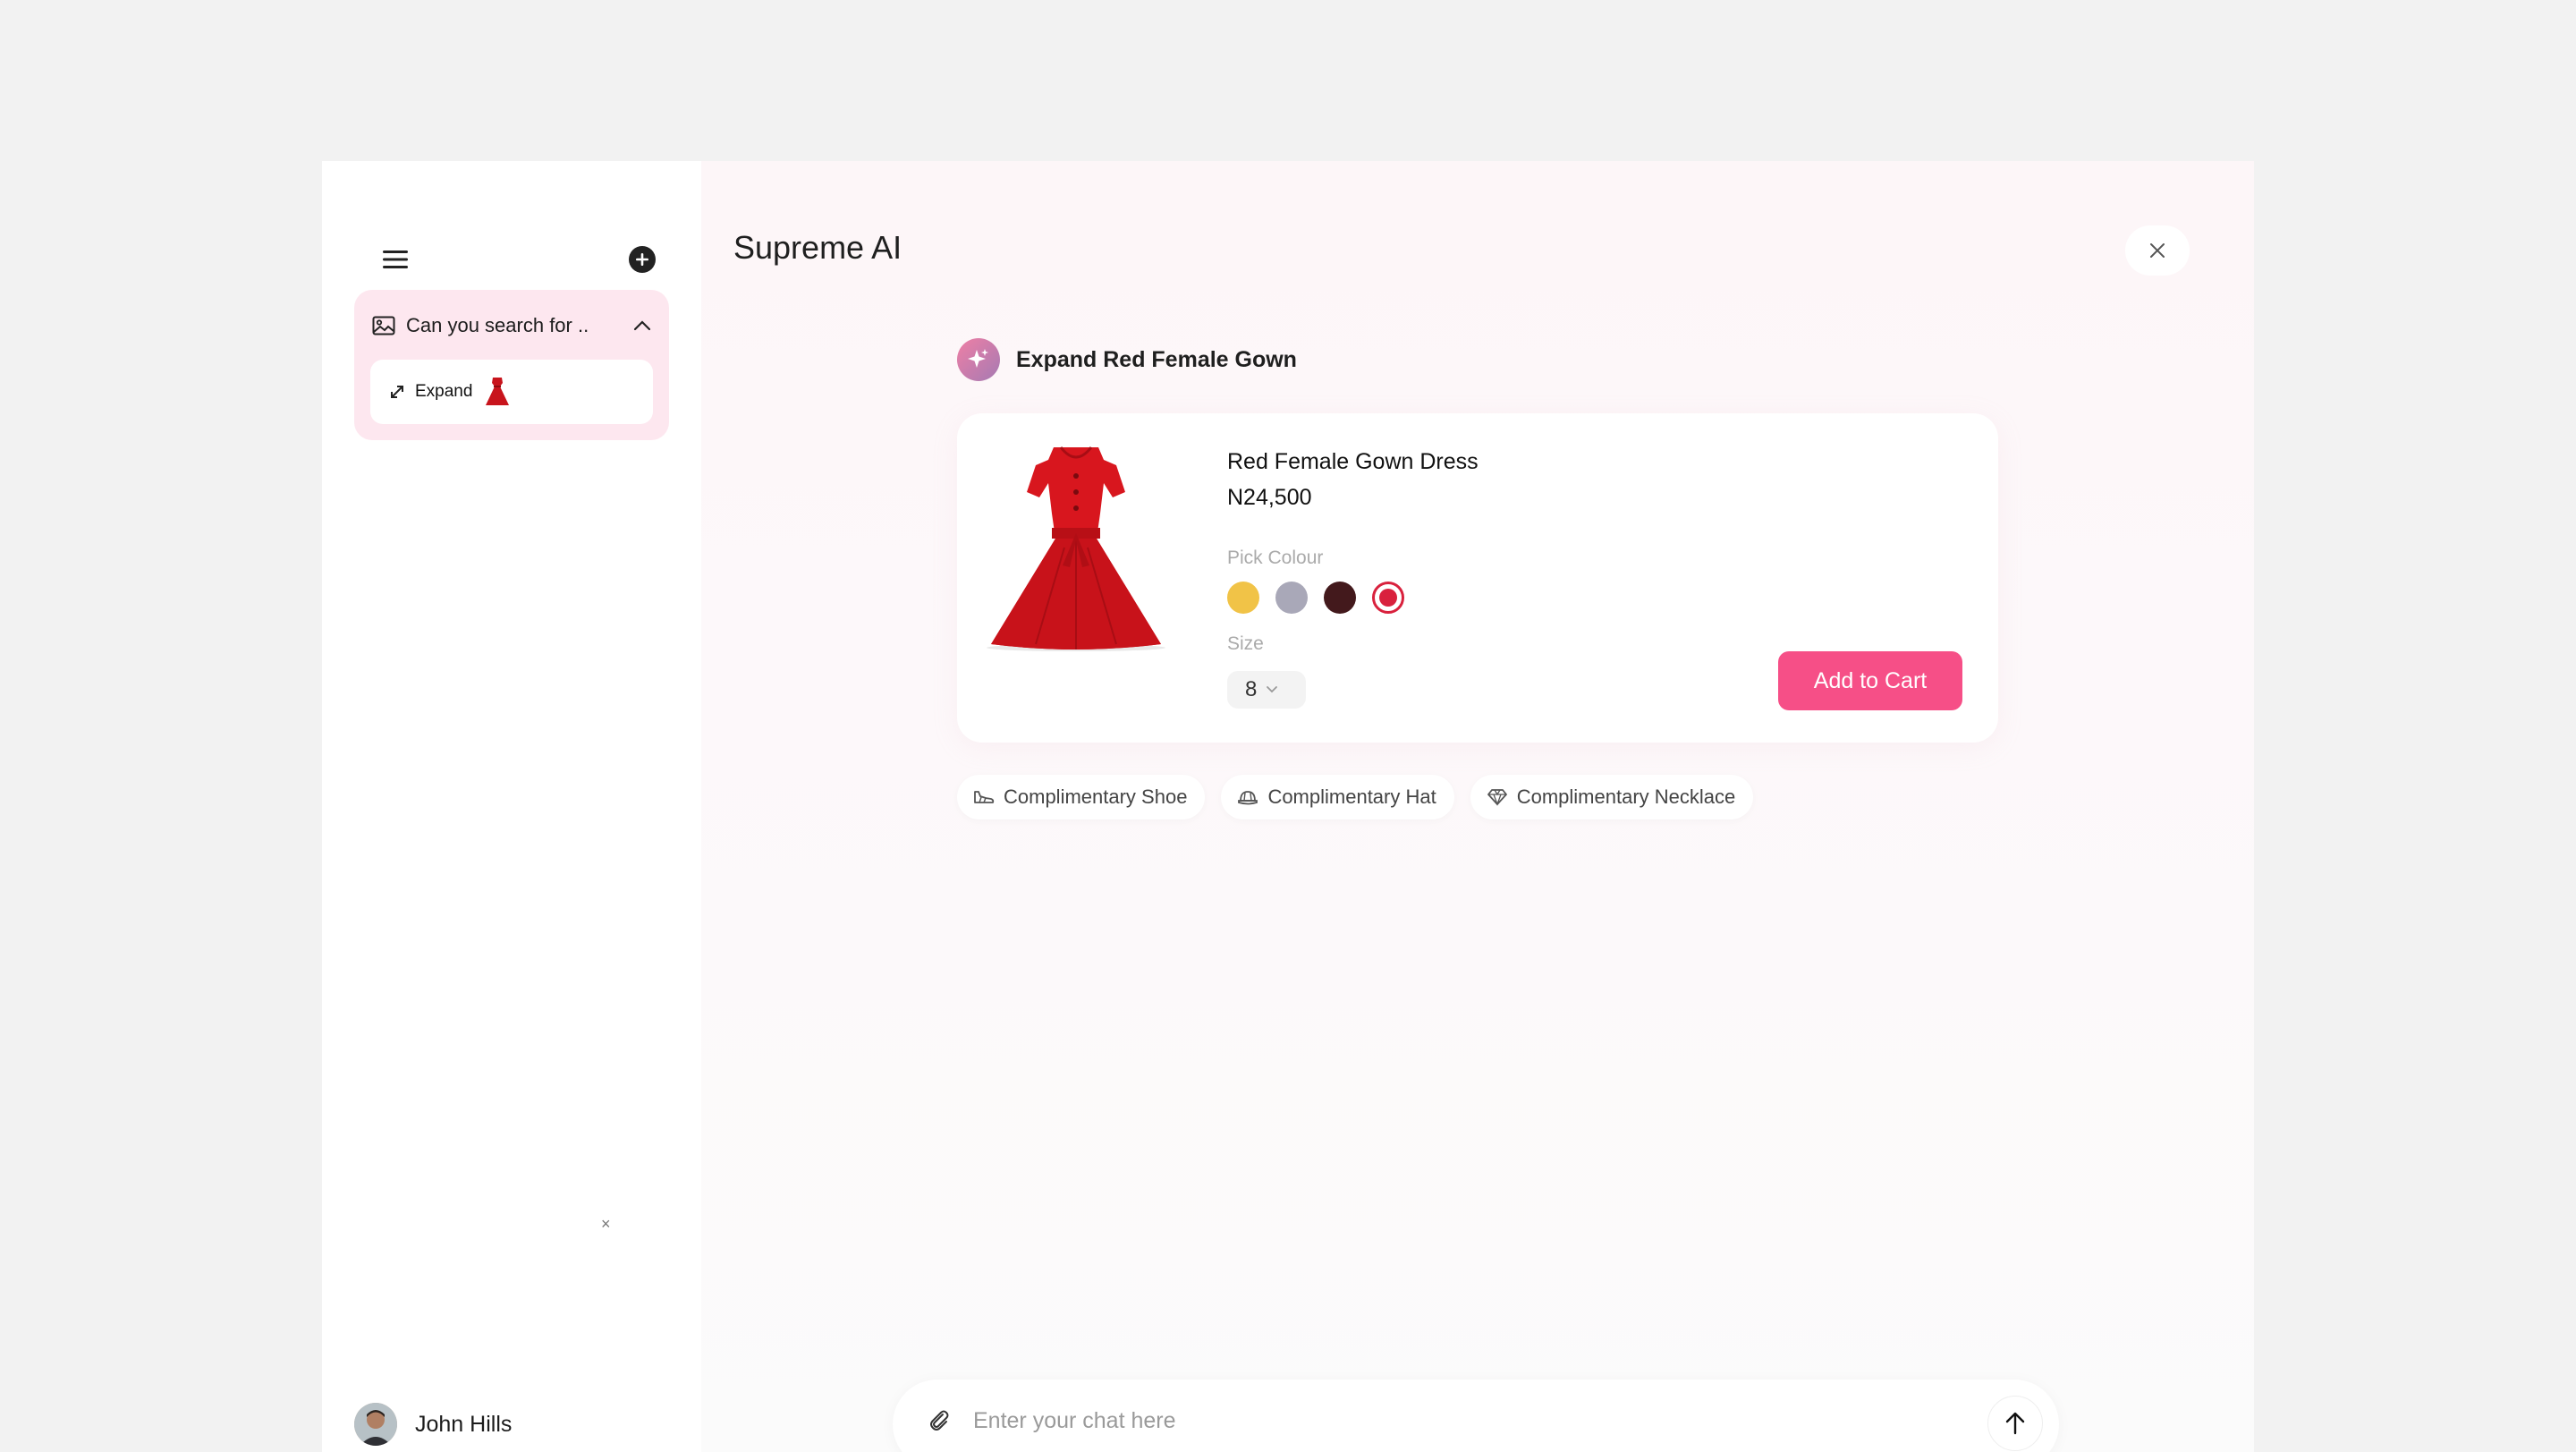  What do you see at coordinates (817, 247) in the screenshot?
I see `page-title: Supreme AI` at bounding box center [817, 247].